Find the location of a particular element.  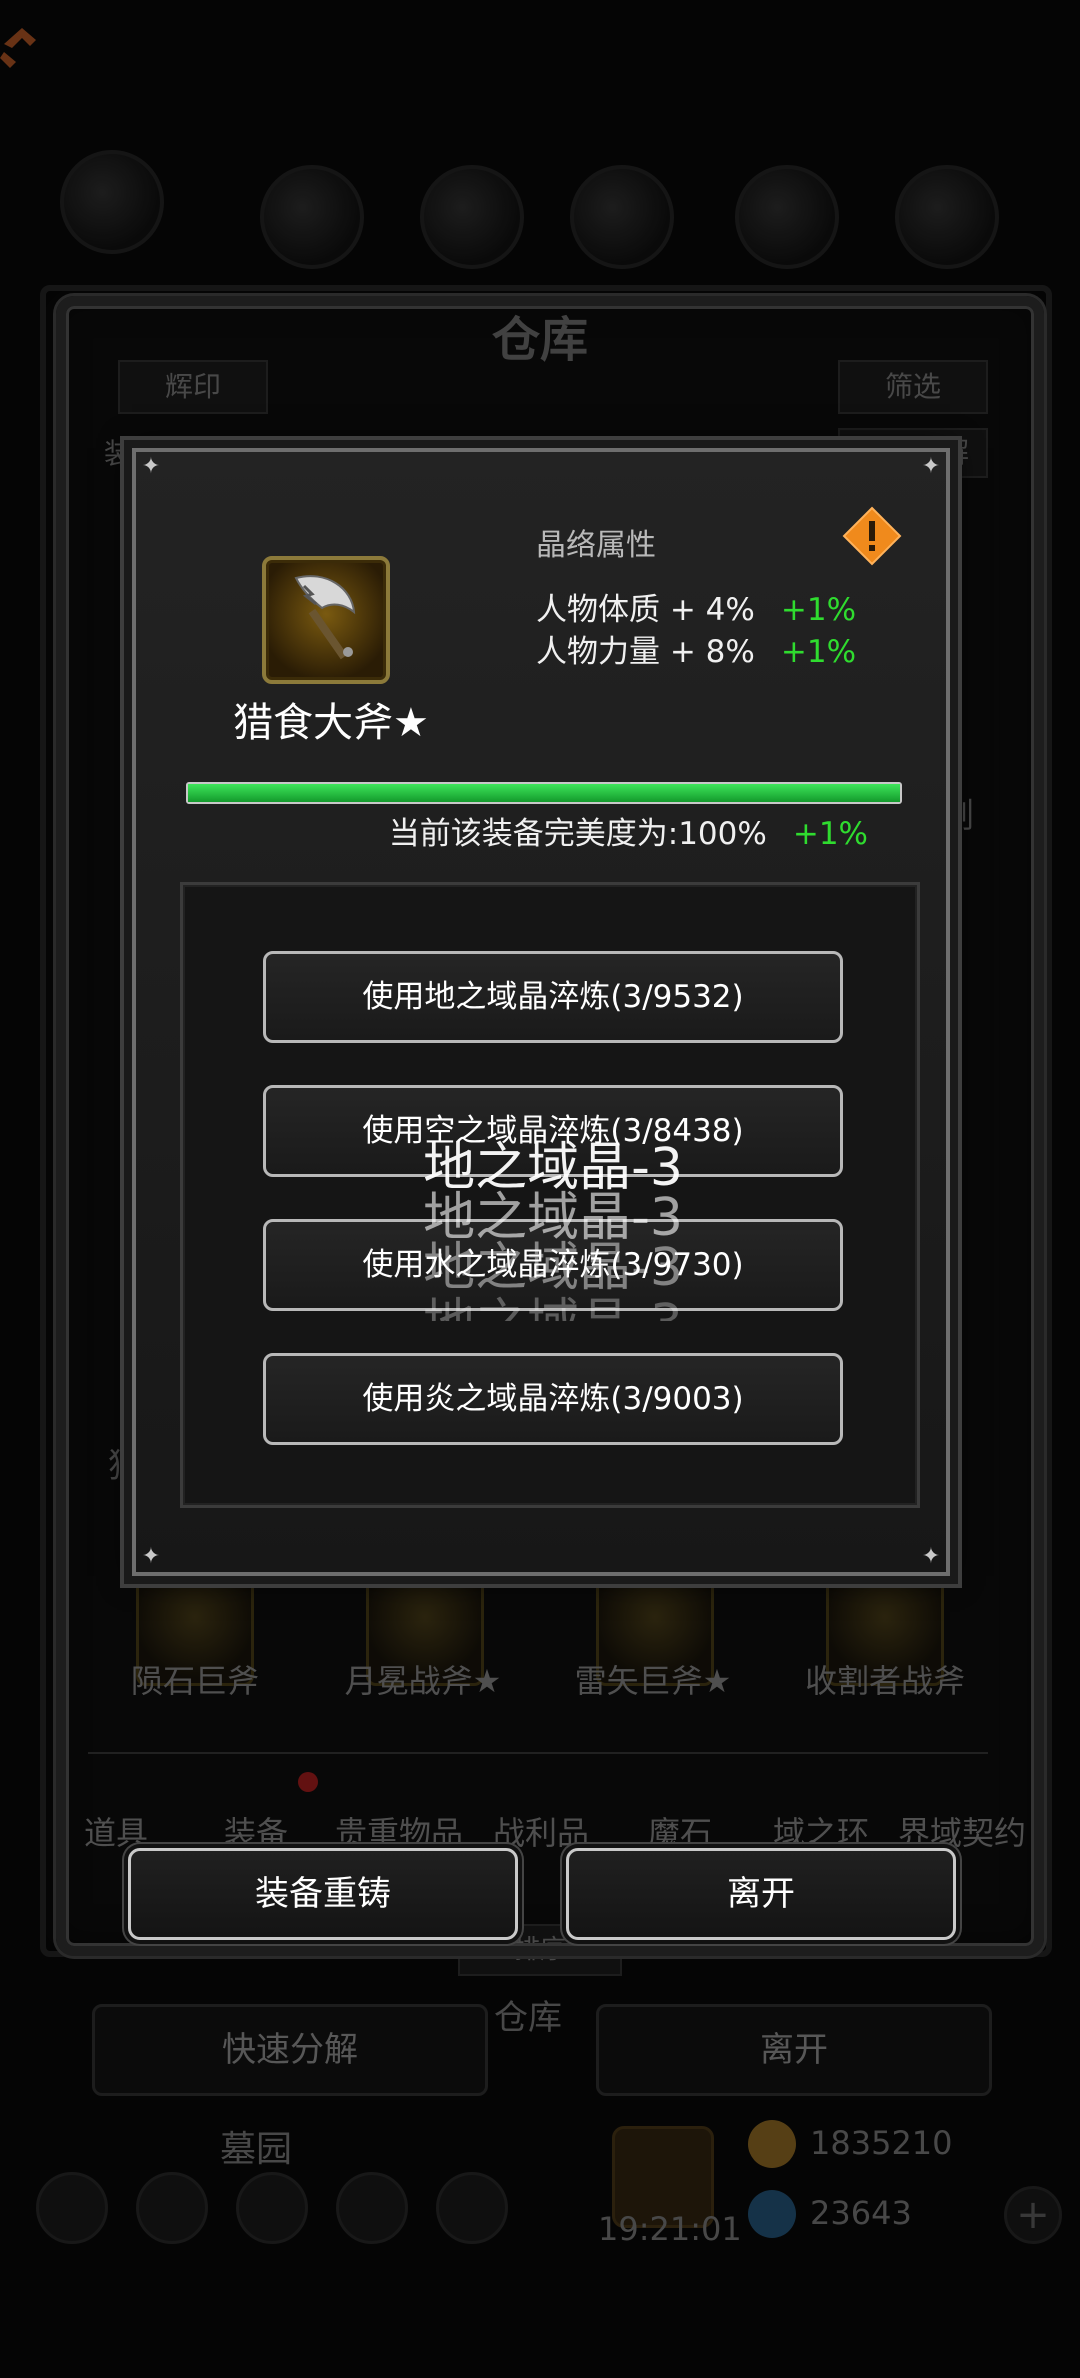

reforge-button: 装备重铸 is located at coordinates (323, 1894).